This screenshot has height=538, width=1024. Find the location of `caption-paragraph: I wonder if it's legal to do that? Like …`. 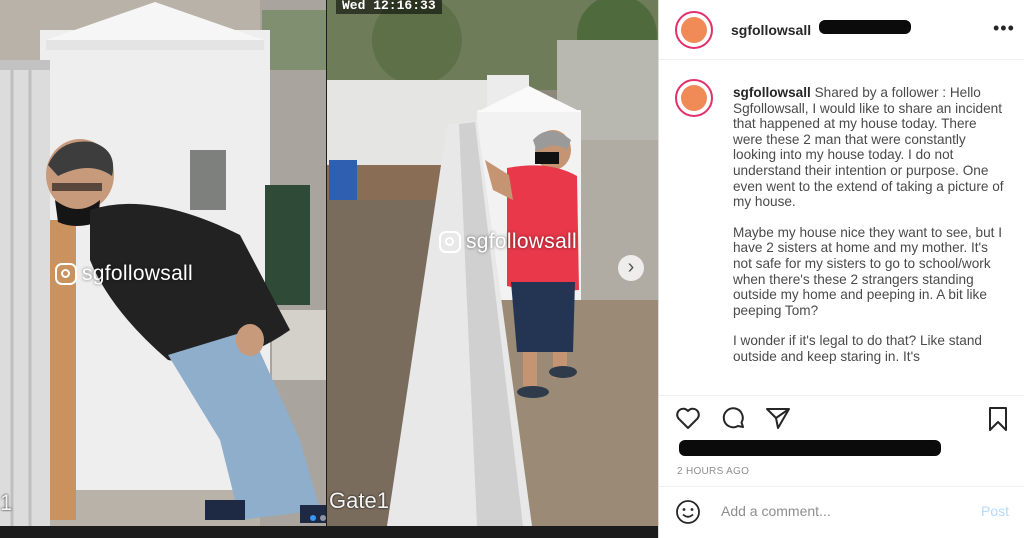

caption-paragraph: I wonder if it's legal to do that? Like … is located at coordinates (857, 348).